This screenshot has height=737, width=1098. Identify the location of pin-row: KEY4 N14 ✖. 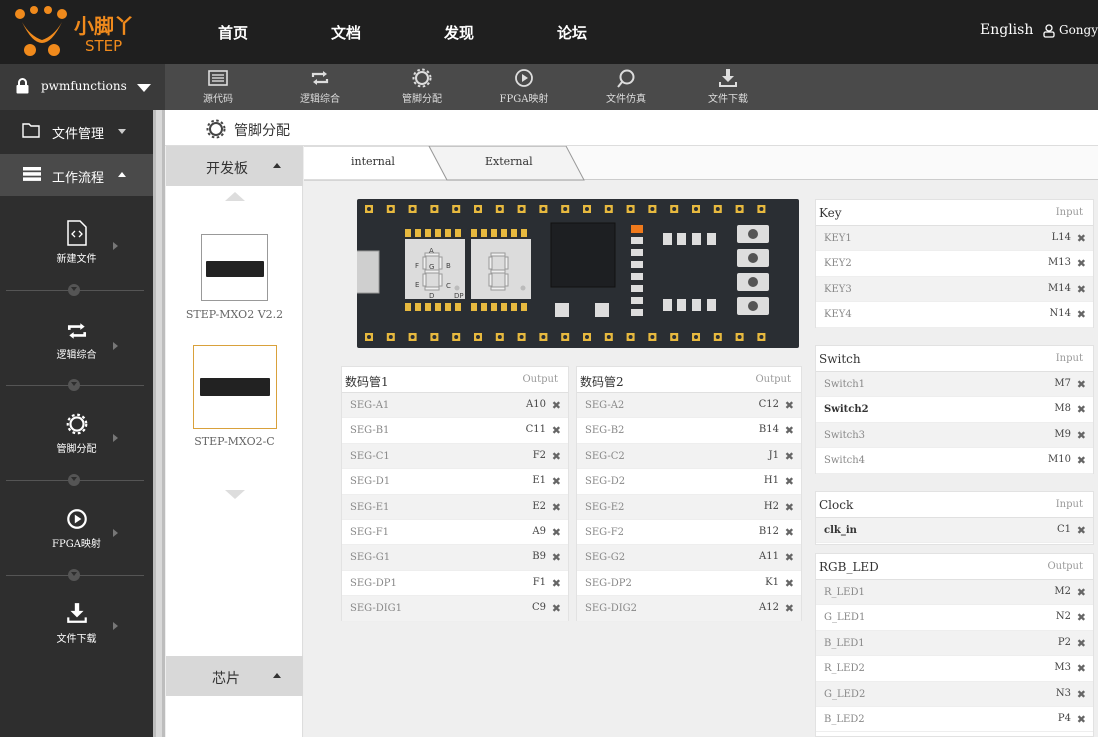
(954, 315).